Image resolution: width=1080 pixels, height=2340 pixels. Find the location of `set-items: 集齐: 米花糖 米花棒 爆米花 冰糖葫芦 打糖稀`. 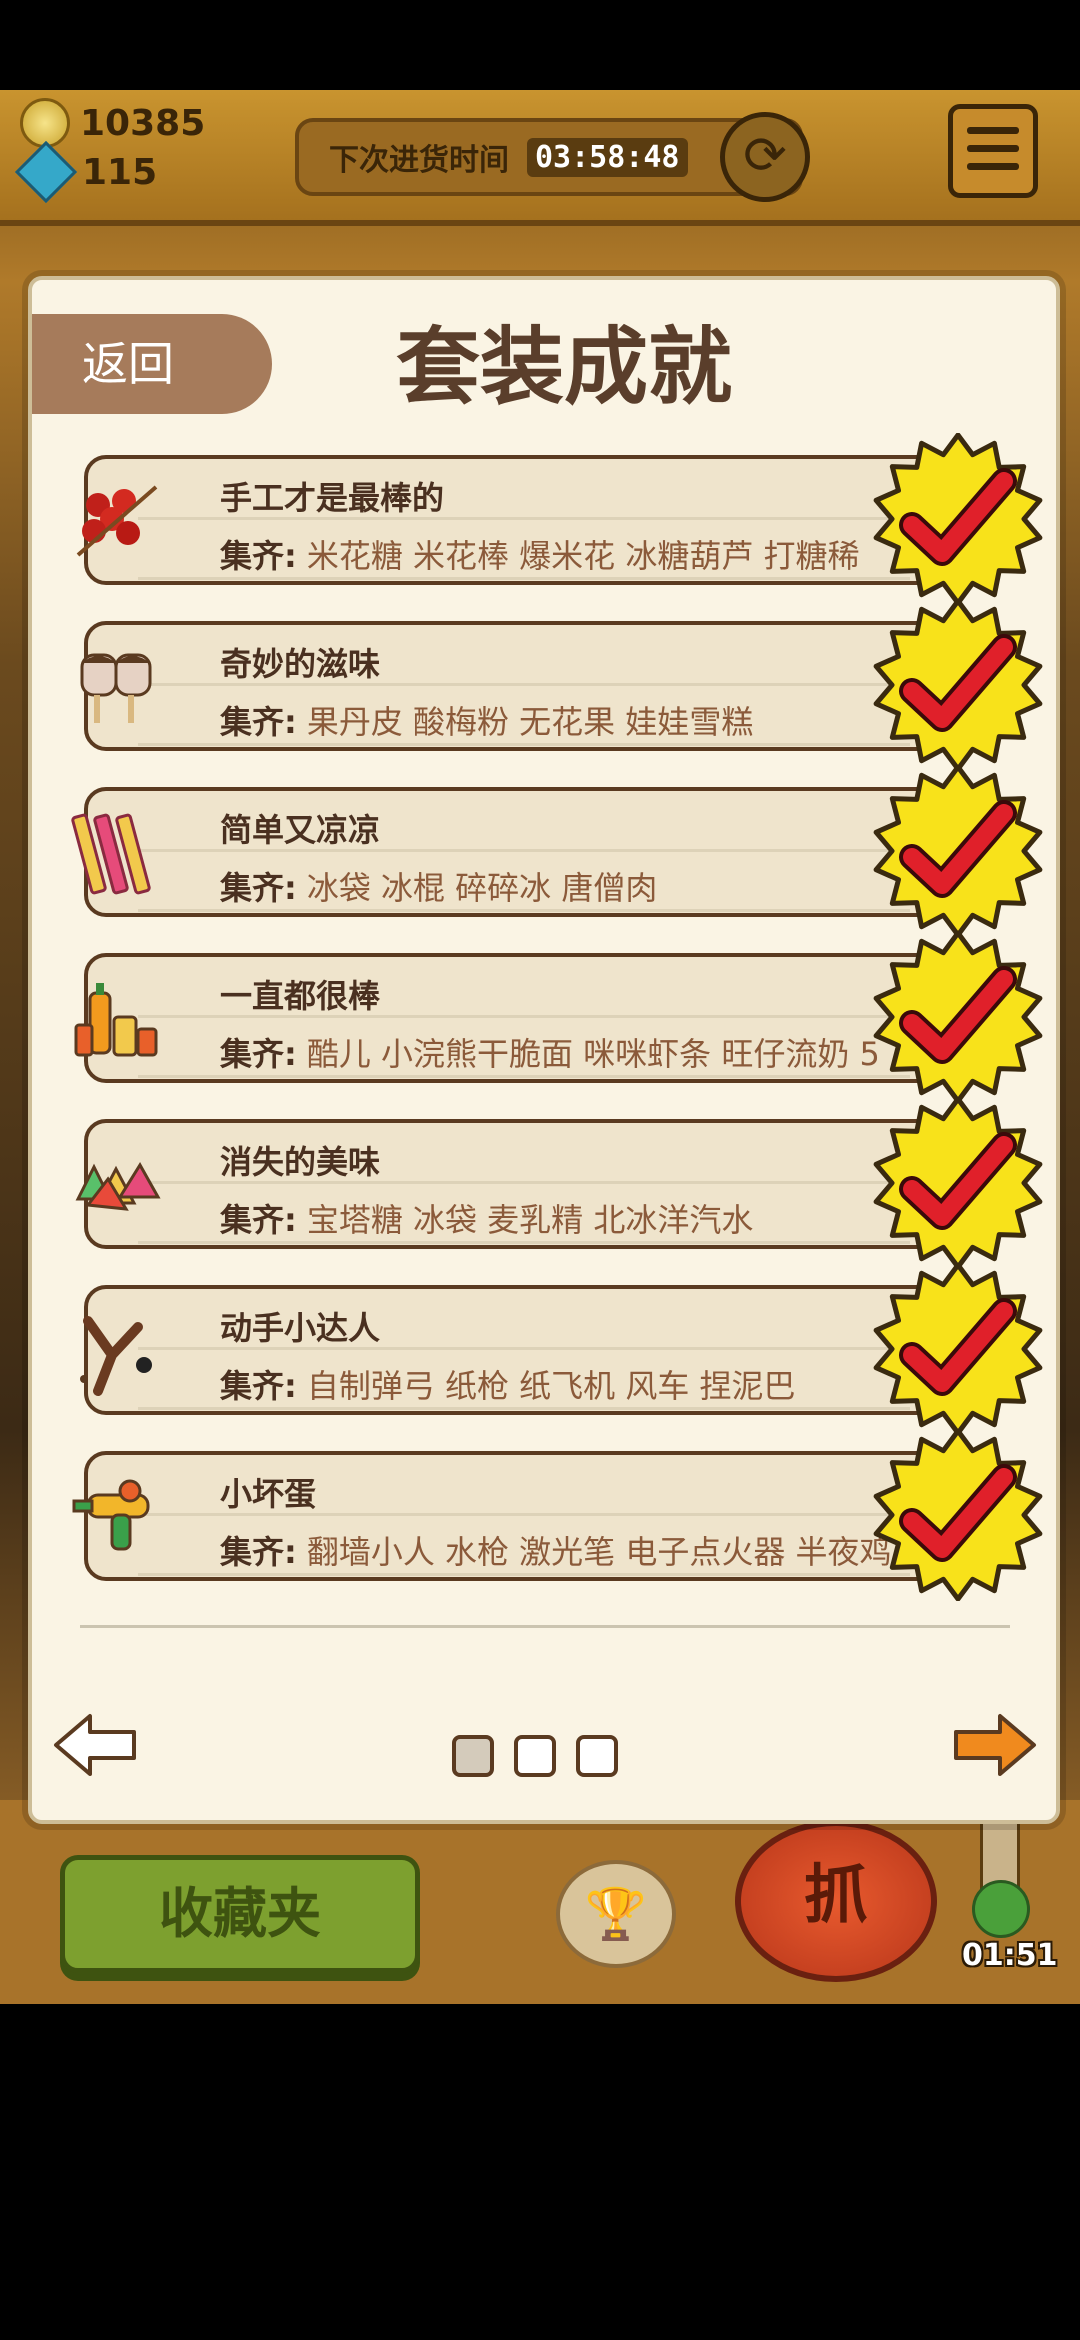

set-items: 集齐: 米花糖 米花棒 爆米花 冰糖葫芦 打糖稀 is located at coordinates (590, 554).